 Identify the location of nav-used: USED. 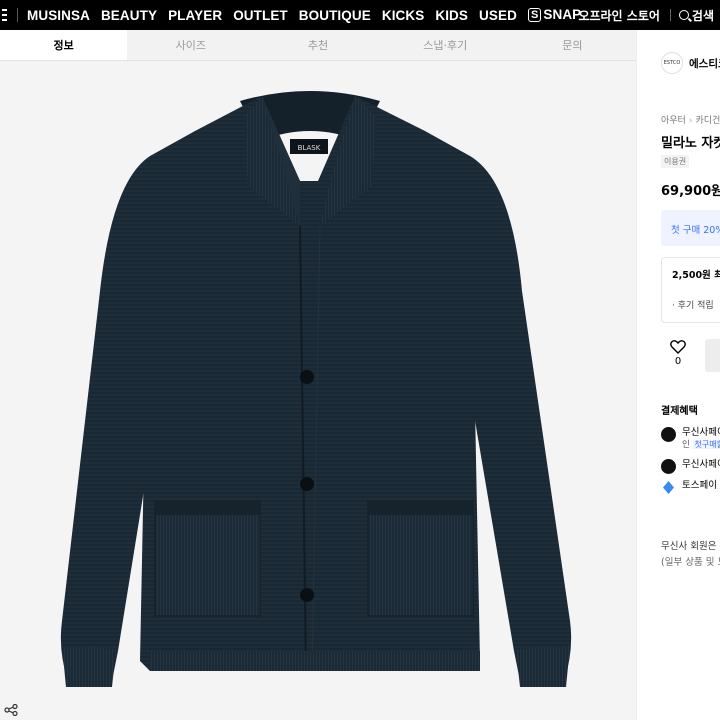
(498, 15).